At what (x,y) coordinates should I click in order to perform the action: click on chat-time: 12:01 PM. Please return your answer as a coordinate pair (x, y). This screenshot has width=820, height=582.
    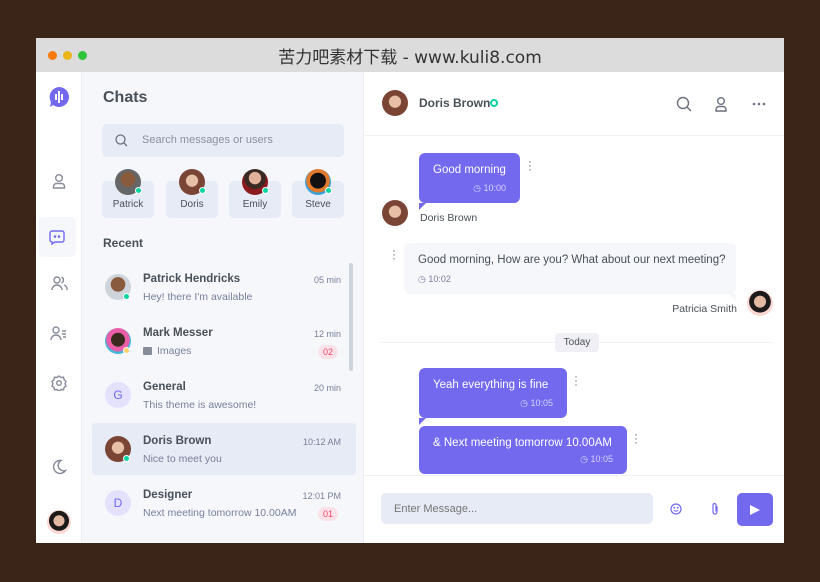
    Looking at the image, I should click on (321, 496).